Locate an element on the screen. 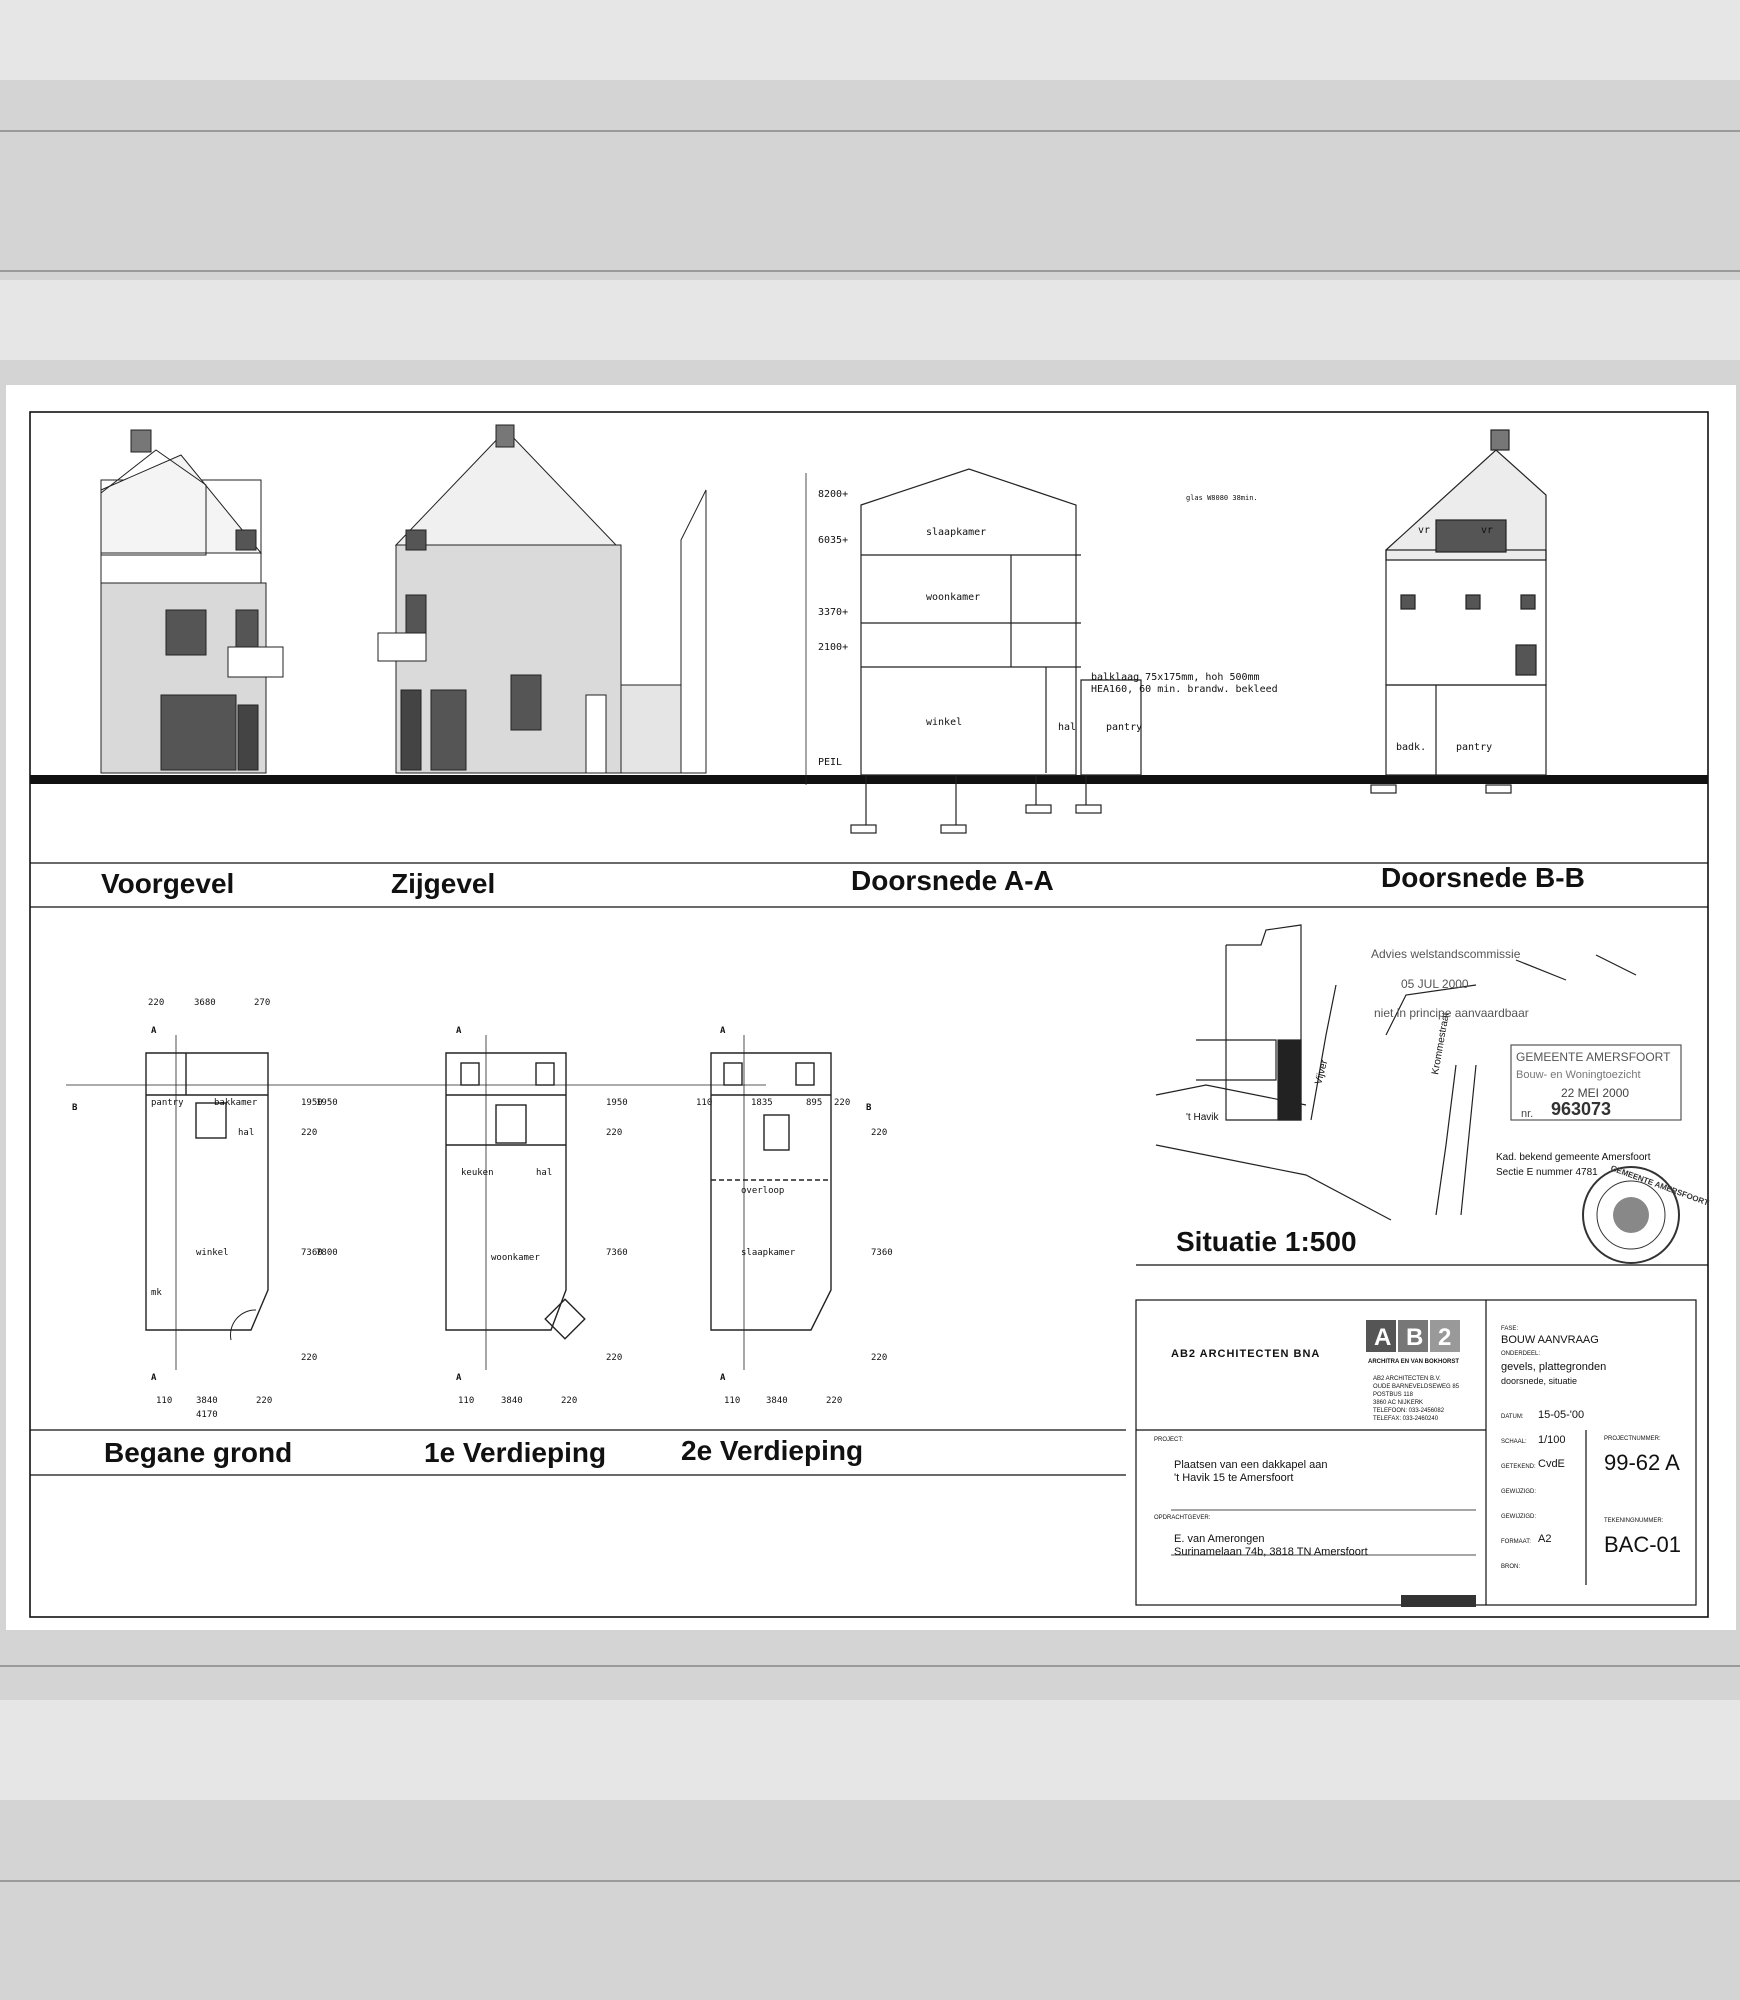 The height and width of the screenshot is (2000, 1740). dim-second-right-1: 220 is located at coordinates (879, 1133).